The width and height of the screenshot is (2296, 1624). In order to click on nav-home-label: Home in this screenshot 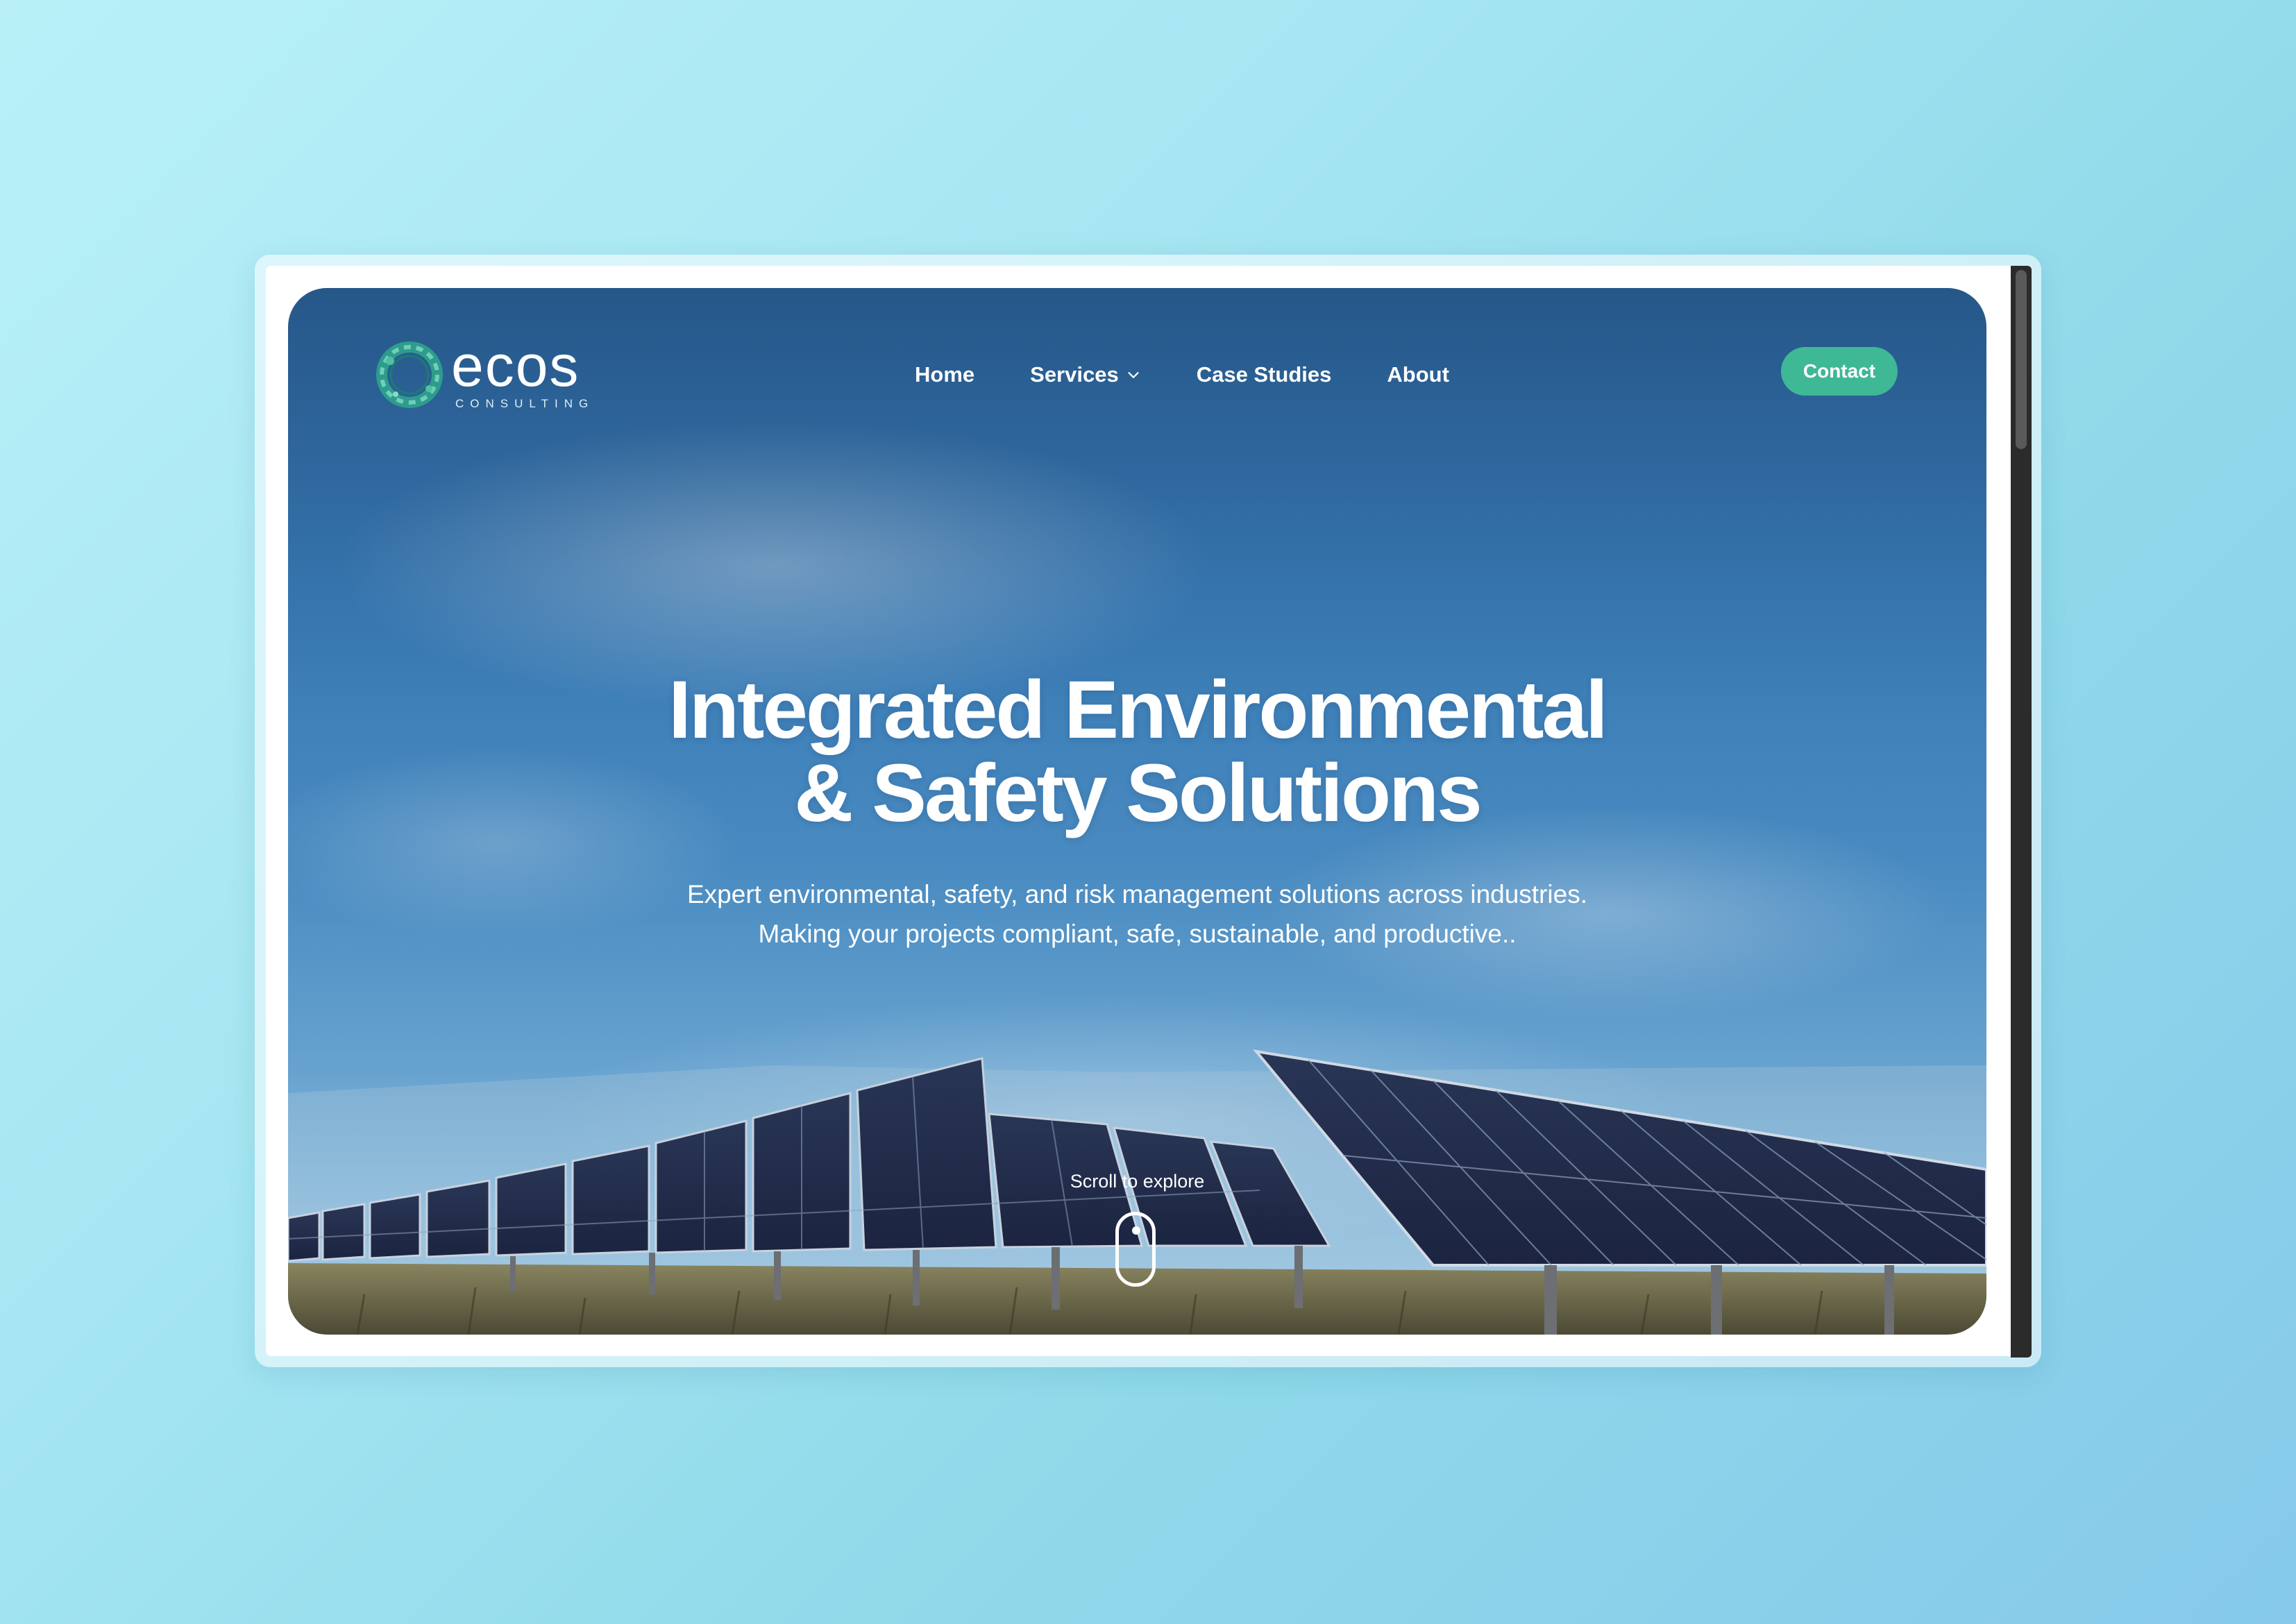, I will do `click(945, 375)`.